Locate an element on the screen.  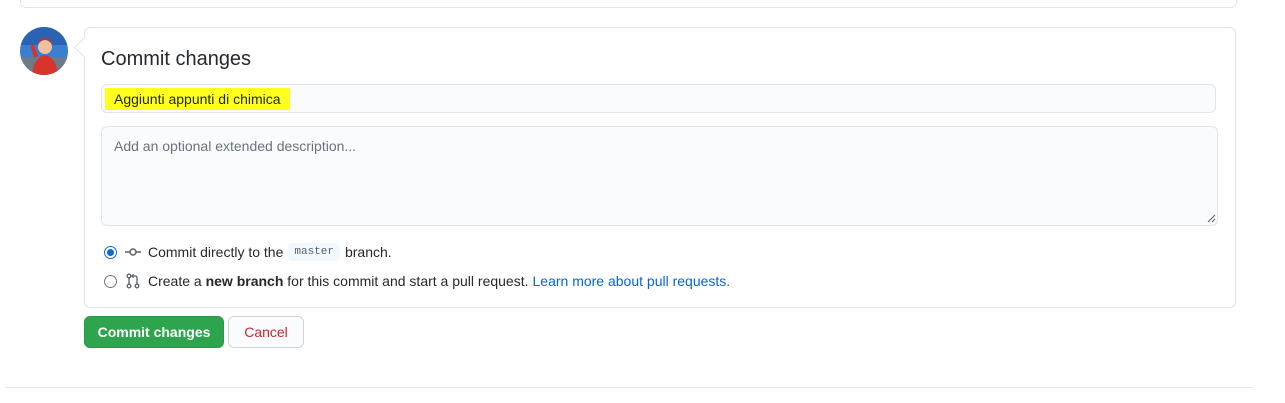
panel-caret is located at coordinates (84, 47).